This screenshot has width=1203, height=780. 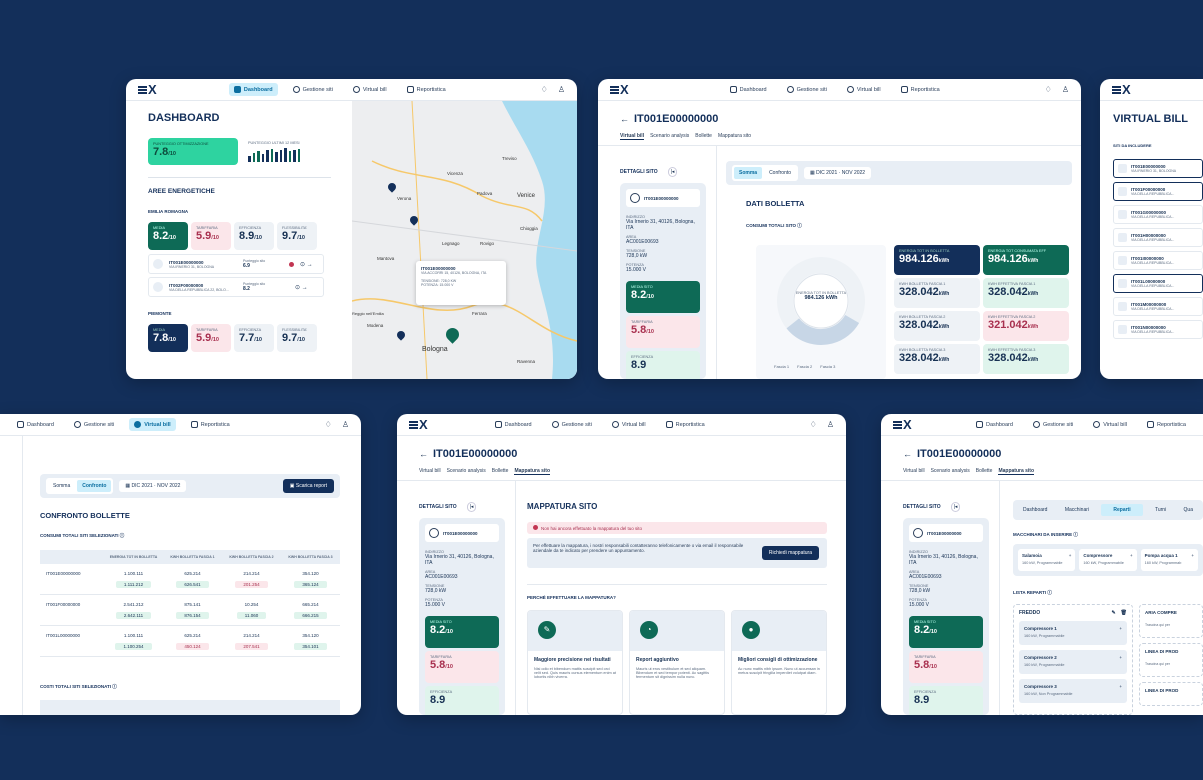 I want to click on tab-turni: Turni, so click(x=1160, y=510).